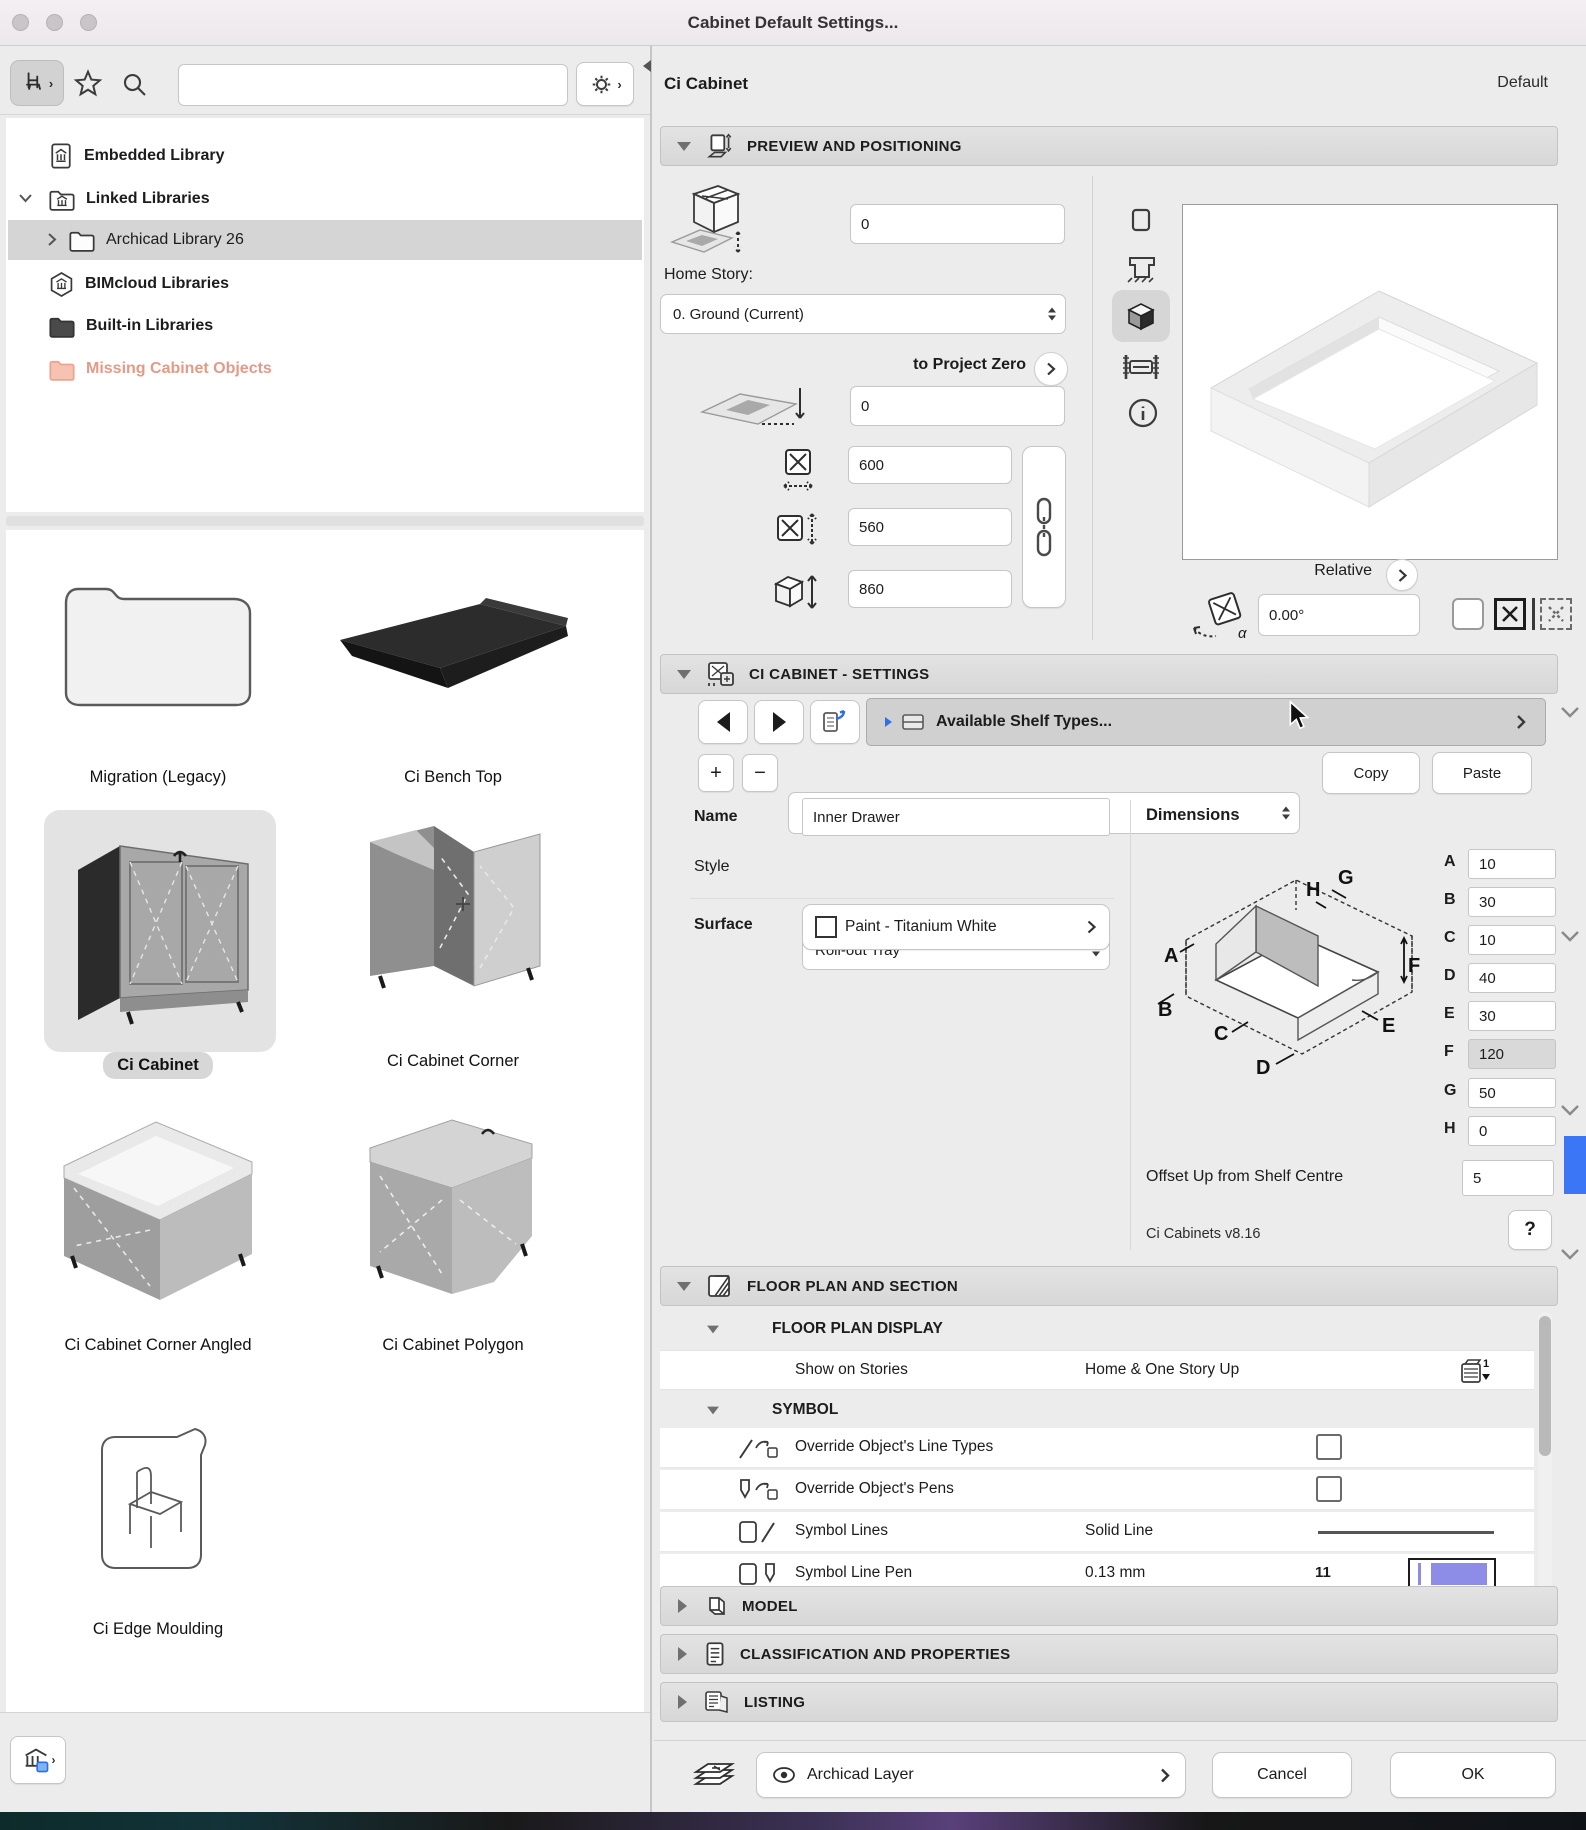 This screenshot has width=1586, height=1830. What do you see at coordinates (1512, 1054) in the screenshot?
I see `dim-f-field-selected: 120` at bounding box center [1512, 1054].